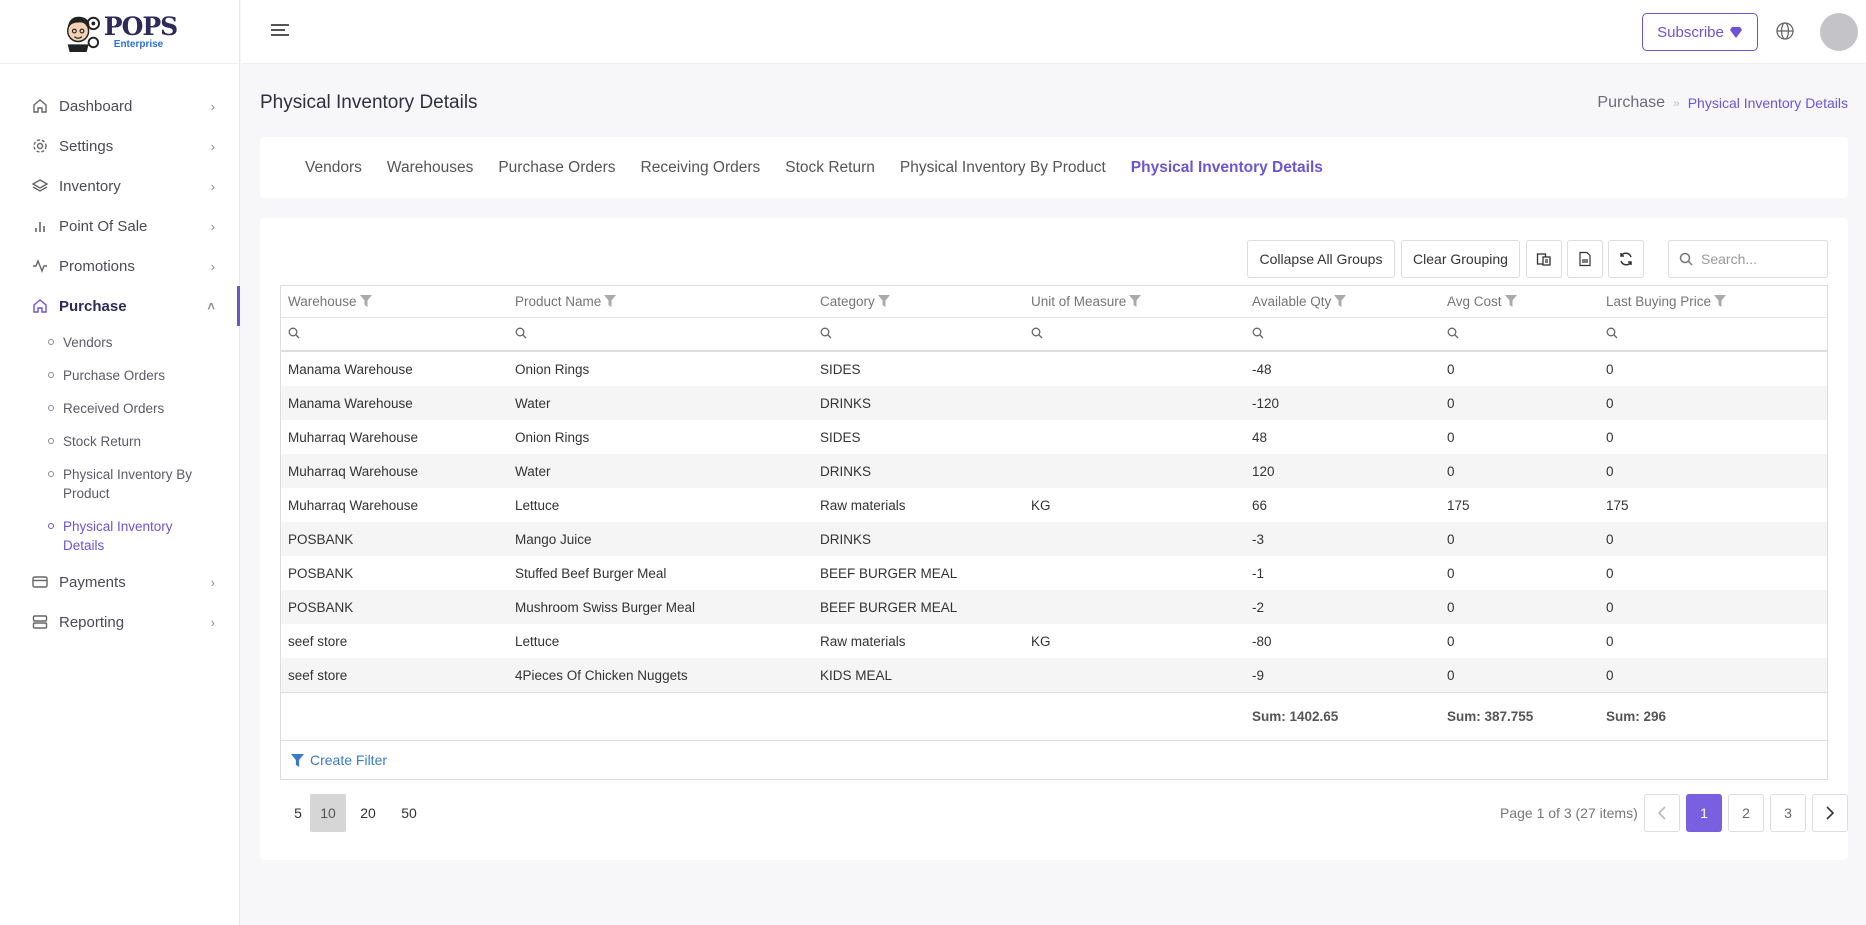 This screenshot has width=1866, height=925. I want to click on cell-available-qty: -1, so click(1258, 573).